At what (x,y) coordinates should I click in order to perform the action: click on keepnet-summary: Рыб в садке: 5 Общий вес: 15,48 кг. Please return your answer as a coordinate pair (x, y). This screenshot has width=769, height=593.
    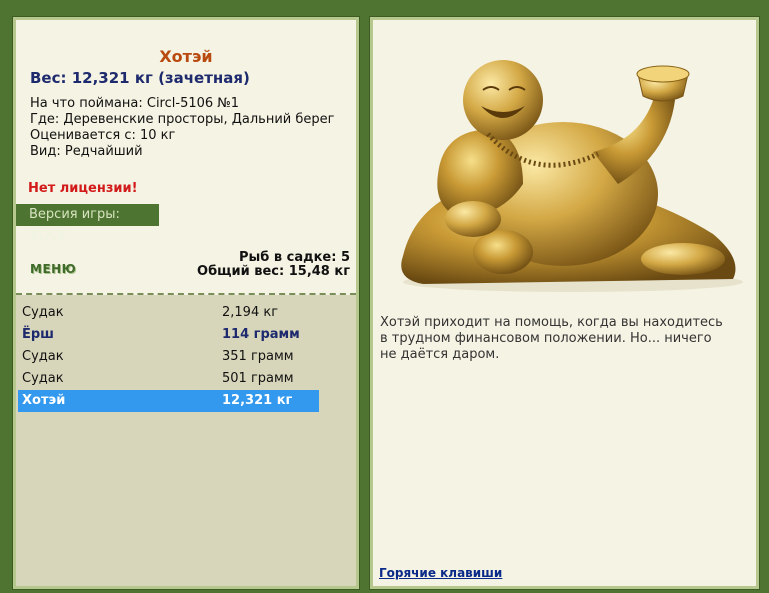
    Looking at the image, I should click on (273, 265).